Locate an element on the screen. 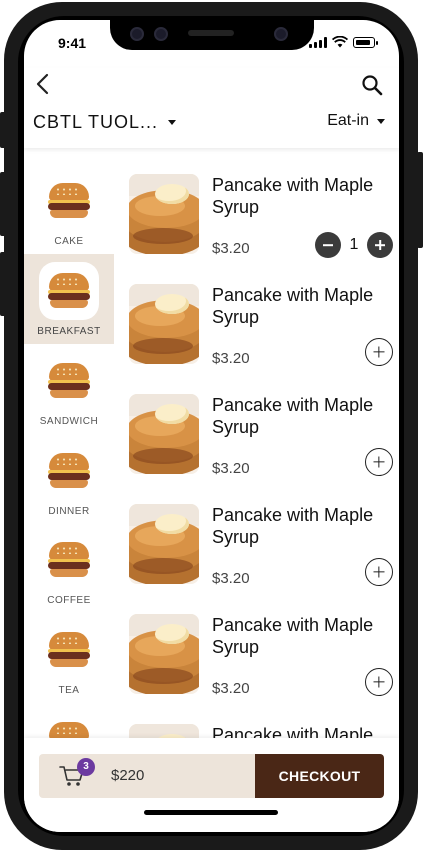 The height and width of the screenshot is (852, 423). camera-icon is located at coordinates (137, 34).